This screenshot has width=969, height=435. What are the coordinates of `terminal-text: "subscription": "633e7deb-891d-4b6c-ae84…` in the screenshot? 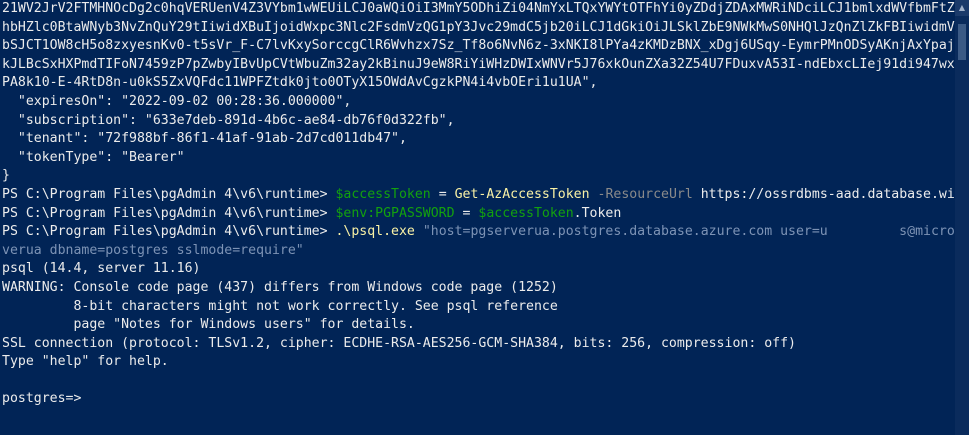 It's located at (228, 120).